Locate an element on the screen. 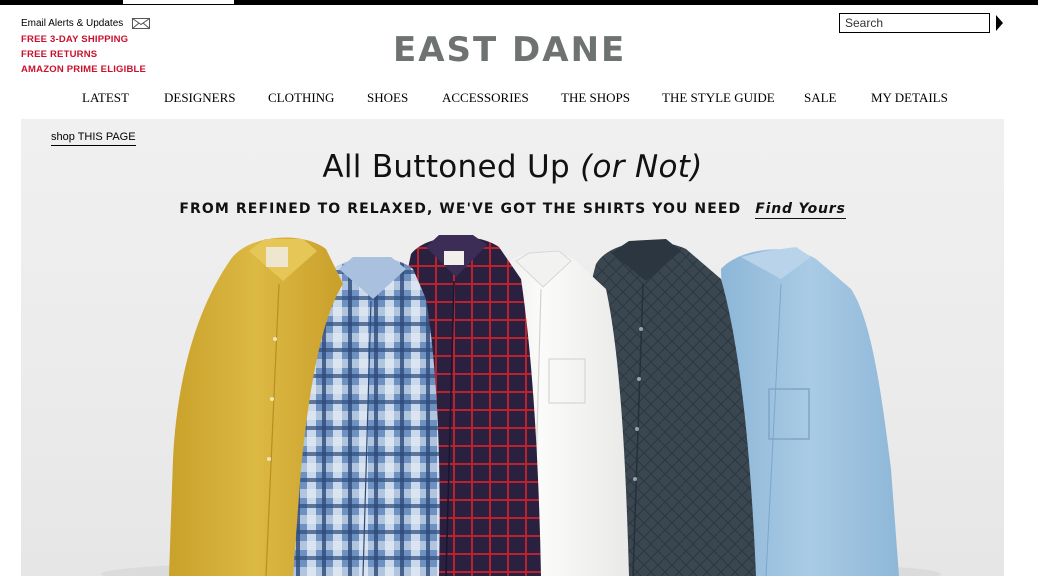 Image resolution: width=1038 pixels, height=576 pixels. search-box is located at coordinates (921, 23).